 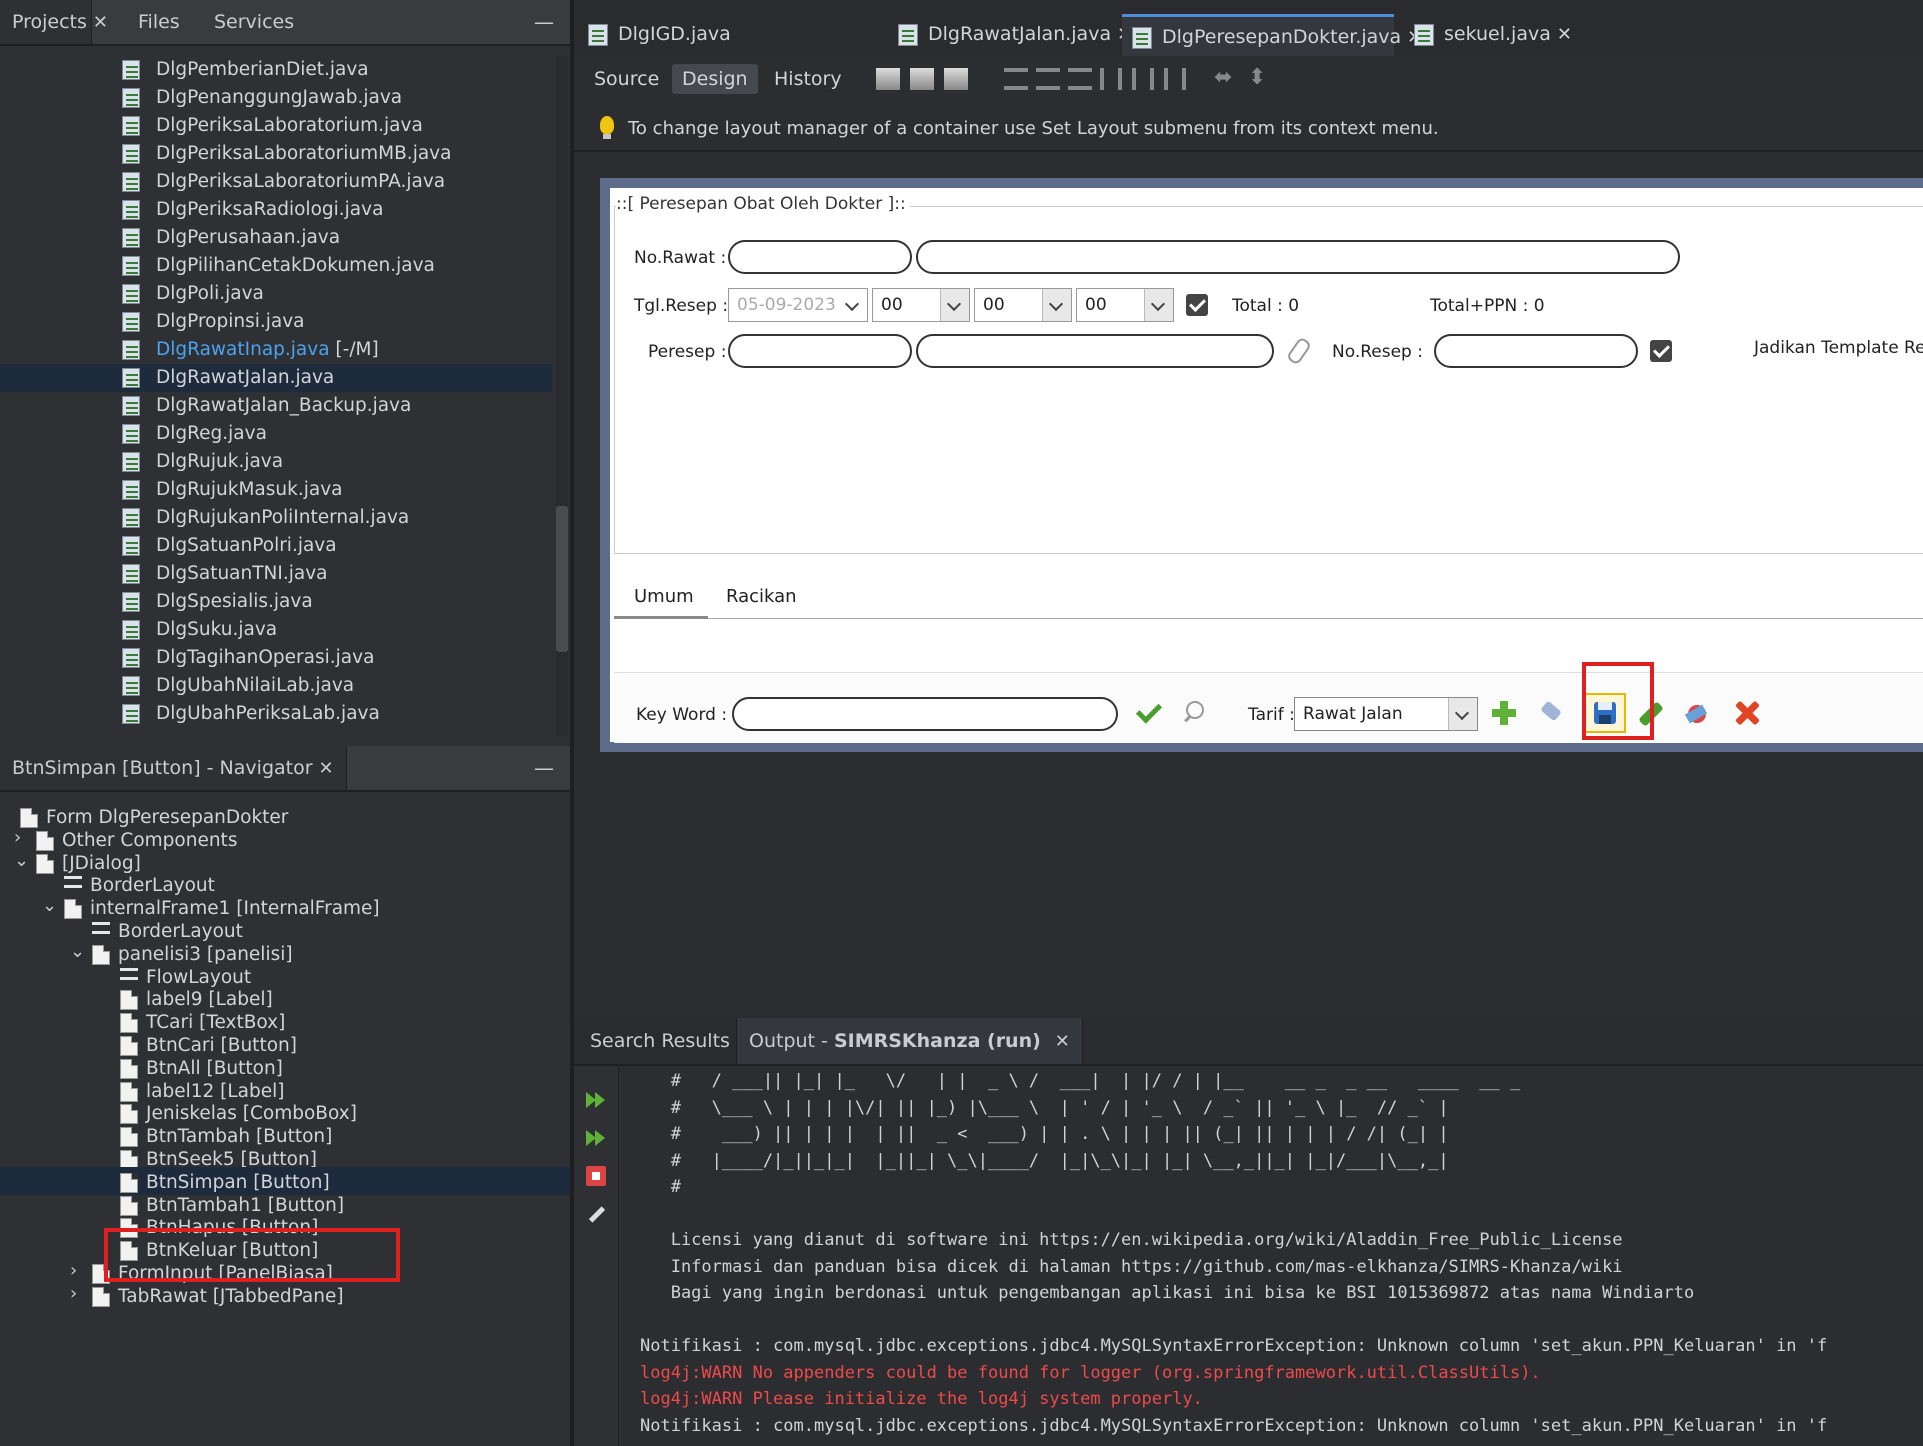 What do you see at coordinates (1661, 351) in the screenshot?
I see `no-resep-checkbox` at bounding box center [1661, 351].